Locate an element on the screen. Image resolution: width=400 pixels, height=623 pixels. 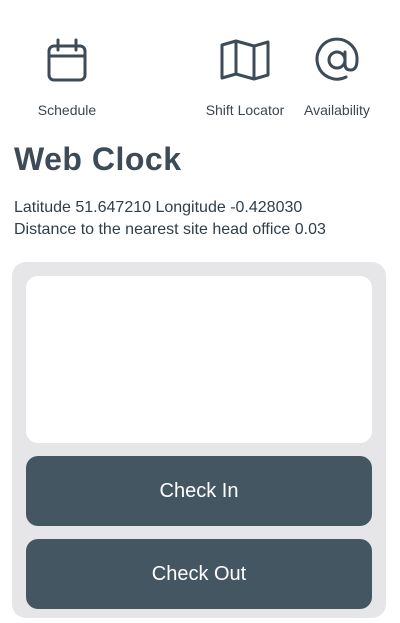
coordinates-text: Latitude 51.647210 Longitude -0.428030 is located at coordinates (158, 207).